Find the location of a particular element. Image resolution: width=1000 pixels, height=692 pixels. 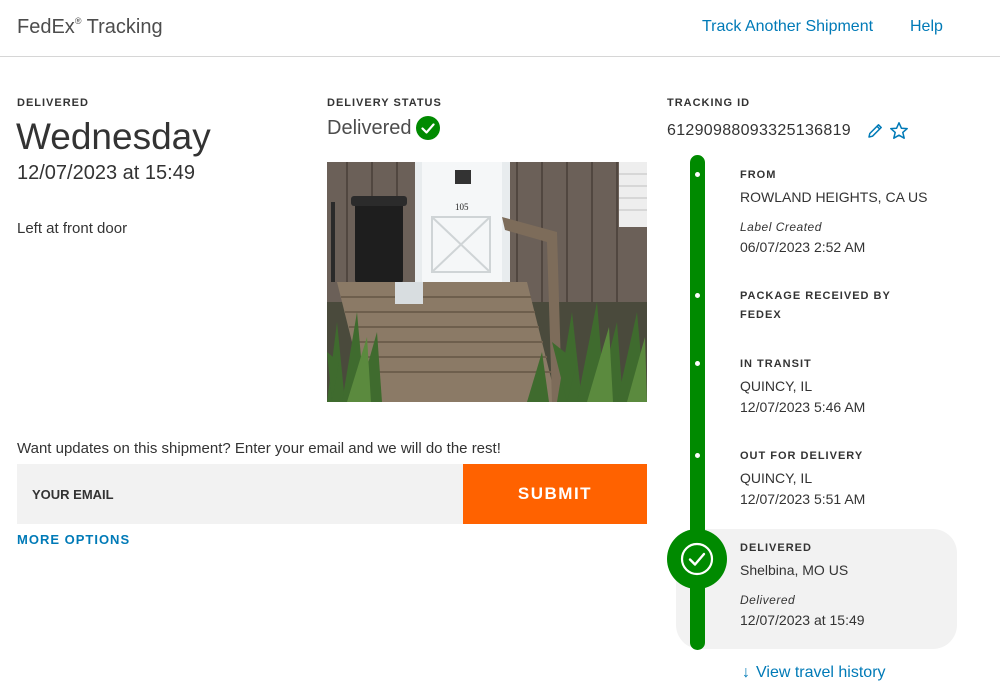

timeline-event-location: ROWLAND HEIGHTS, CA US is located at coordinates (834, 197).